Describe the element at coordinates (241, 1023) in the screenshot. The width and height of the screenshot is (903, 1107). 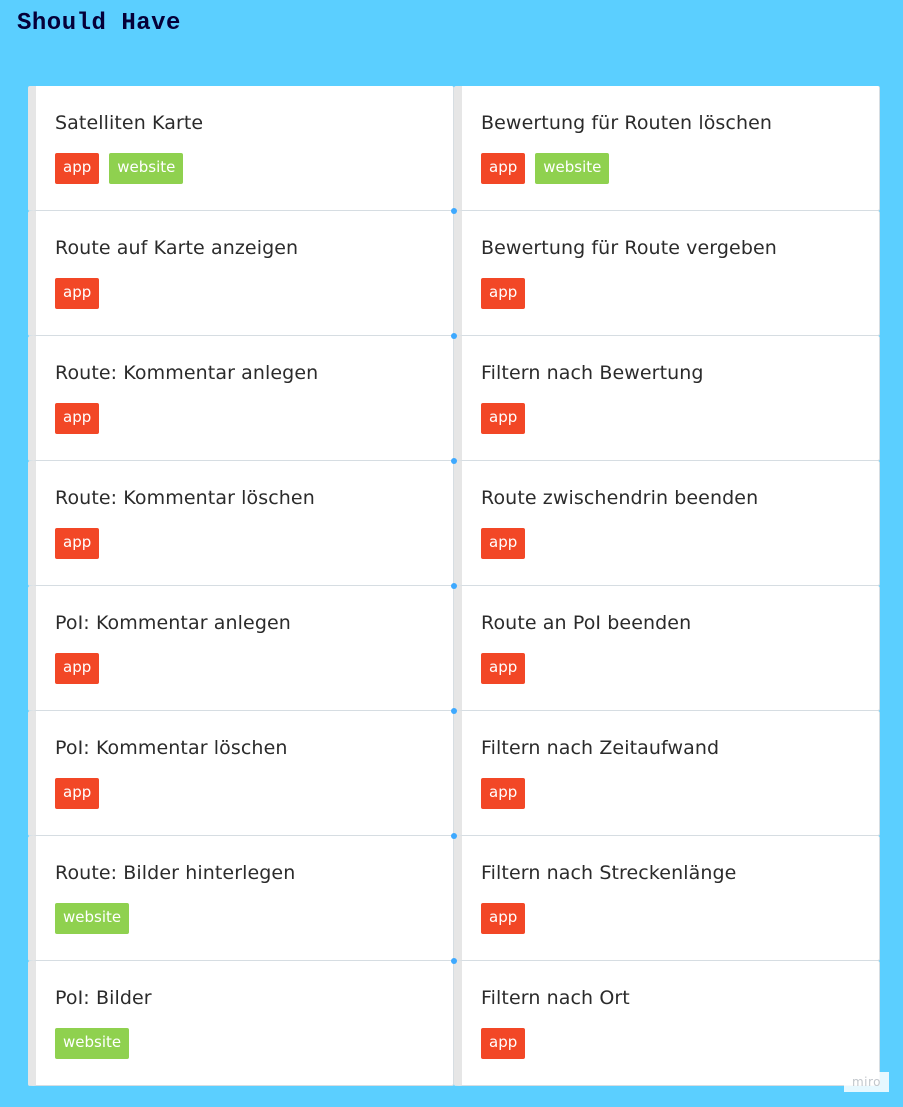
I see `sticky-card: PoI: Bilder website` at that location.